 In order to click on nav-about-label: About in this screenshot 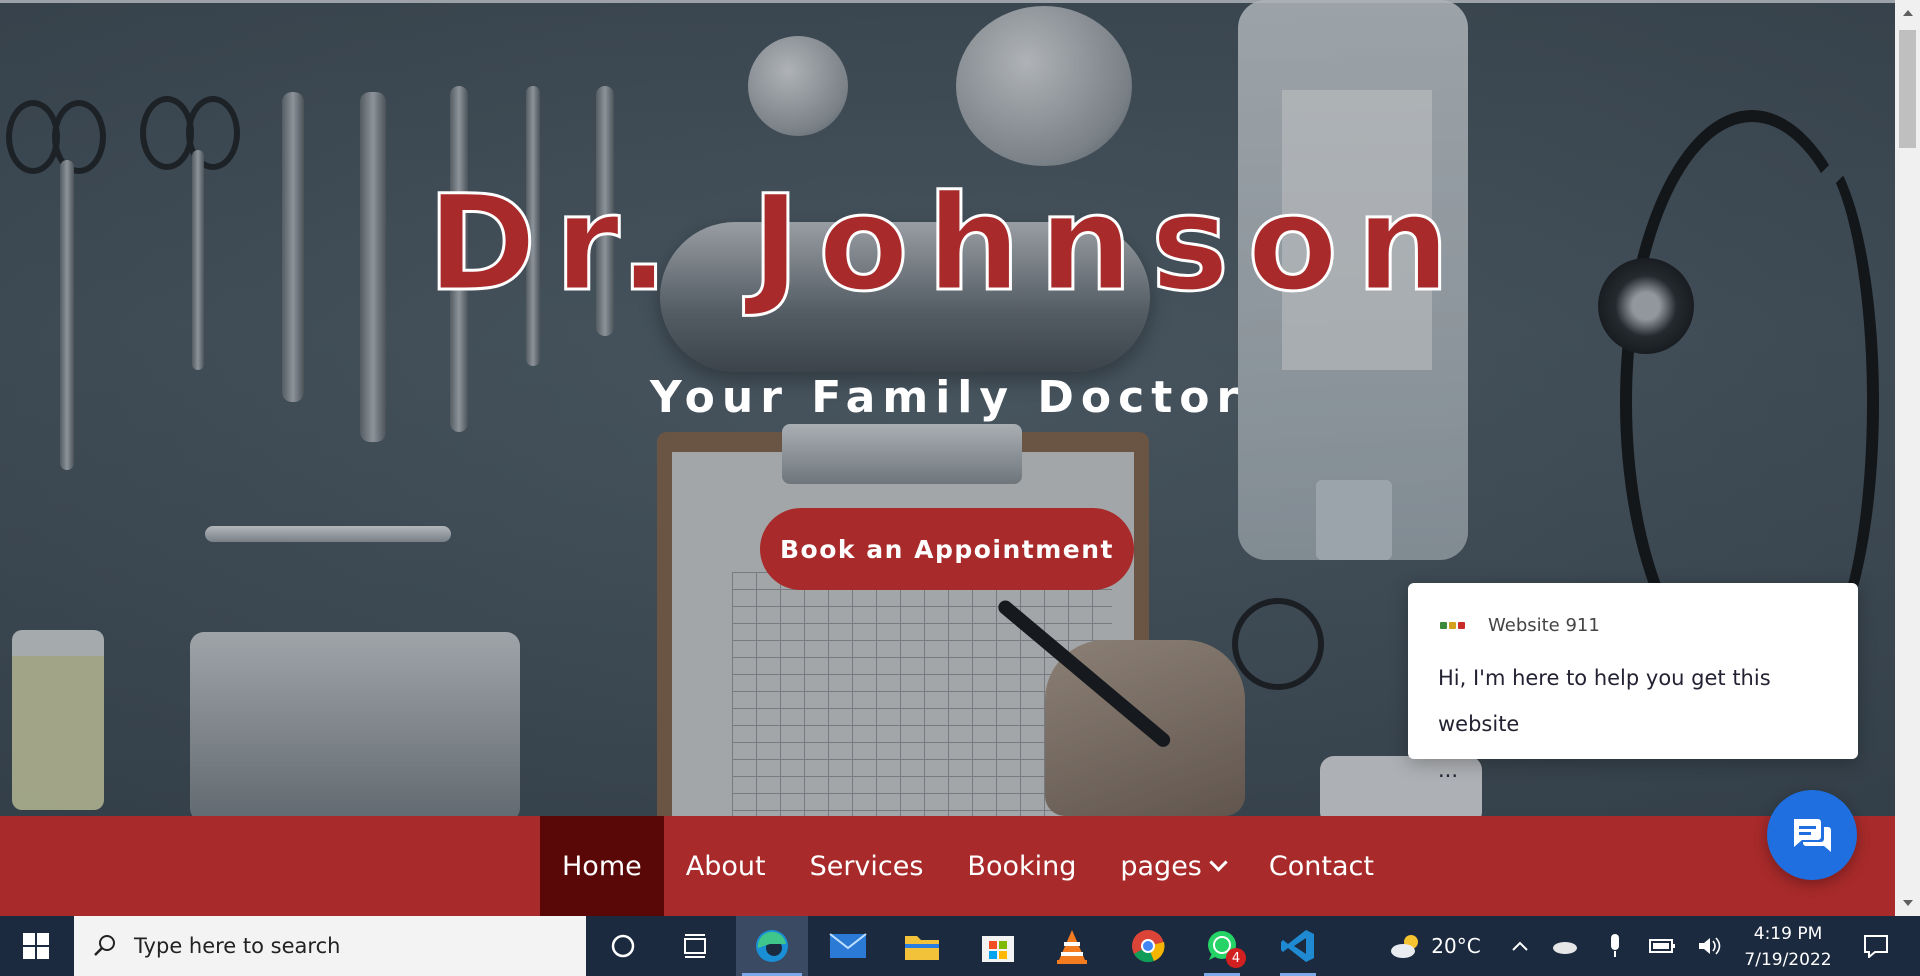, I will do `click(725, 866)`.